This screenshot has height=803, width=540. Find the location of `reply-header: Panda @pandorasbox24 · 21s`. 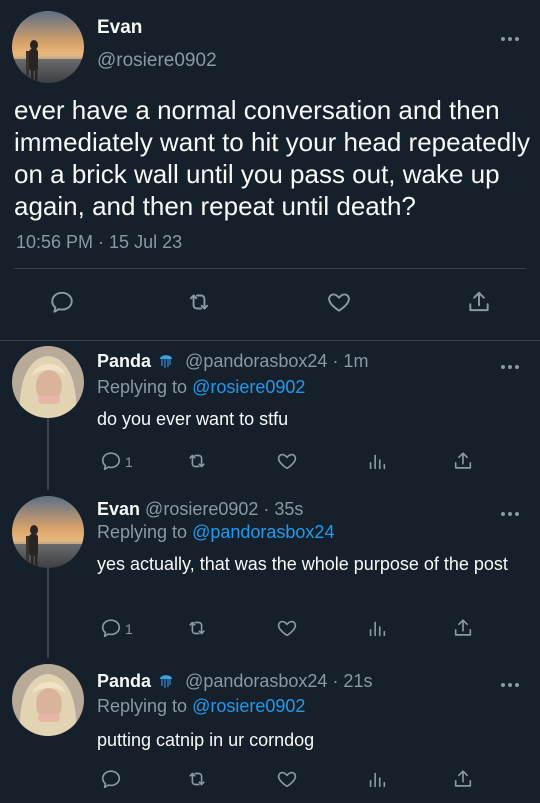

reply-header: Panda @pandorasbox24 · 21s is located at coordinates (234, 682).